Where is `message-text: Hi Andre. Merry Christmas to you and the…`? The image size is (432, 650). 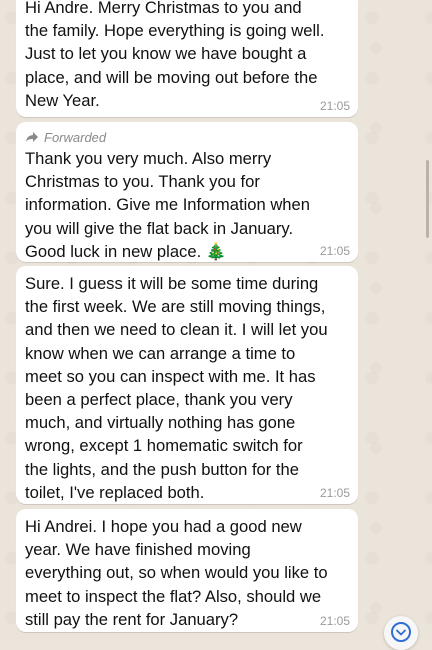 message-text: Hi Andre. Merry Christmas to you and the… is located at coordinates (175, 55).